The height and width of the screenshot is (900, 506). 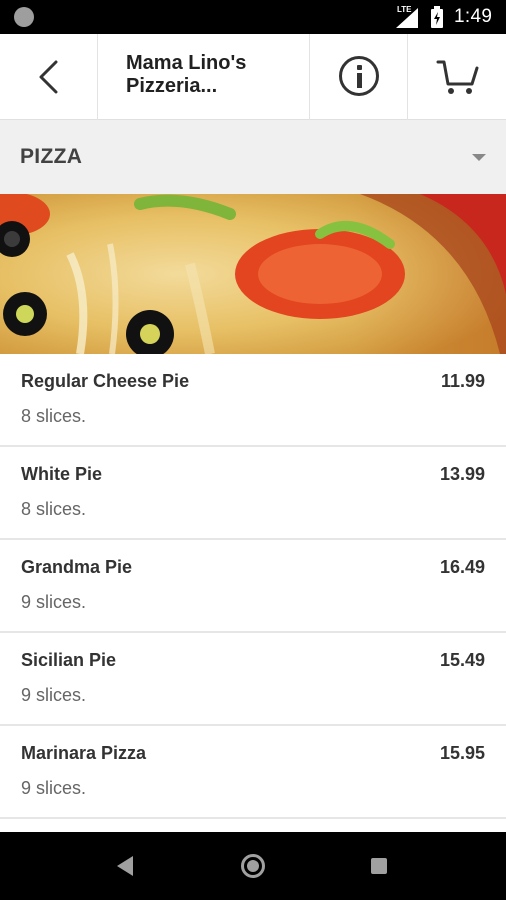 What do you see at coordinates (125, 866) in the screenshot?
I see `nav-back-icon` at bounding box center [125, 866].